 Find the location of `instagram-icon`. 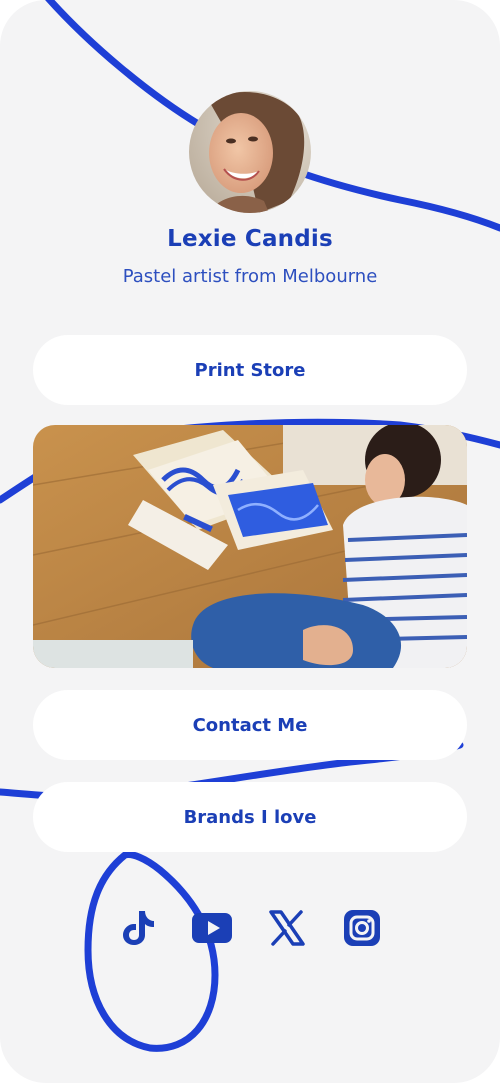

instagram-icon is located at coordinates (362, 928).